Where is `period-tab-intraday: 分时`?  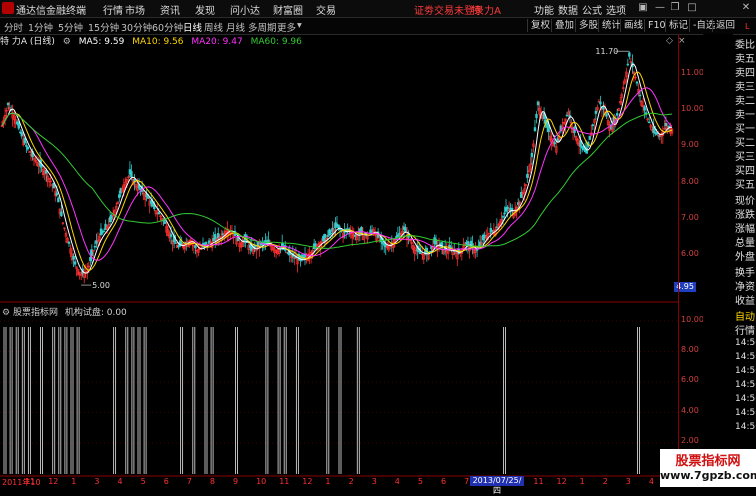 period-tab-intraday: 分时 is located at coordinates (13, 27).